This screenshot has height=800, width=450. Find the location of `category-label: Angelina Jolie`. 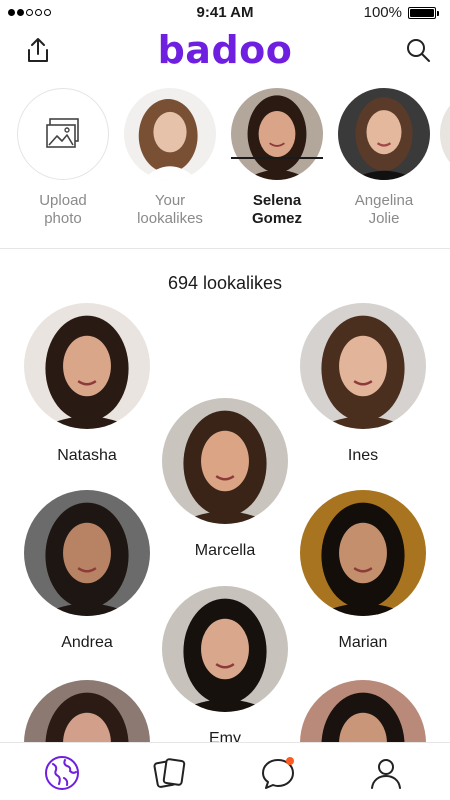

category-label: Angelina Jolie is located at coordinates (384, 209).